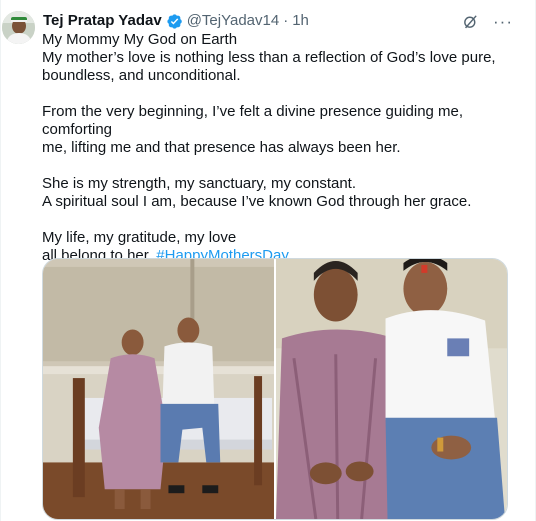 This screenshot has width=536, height=521. I want to click on tweet-timestamp: 1h, so click(300, 21).